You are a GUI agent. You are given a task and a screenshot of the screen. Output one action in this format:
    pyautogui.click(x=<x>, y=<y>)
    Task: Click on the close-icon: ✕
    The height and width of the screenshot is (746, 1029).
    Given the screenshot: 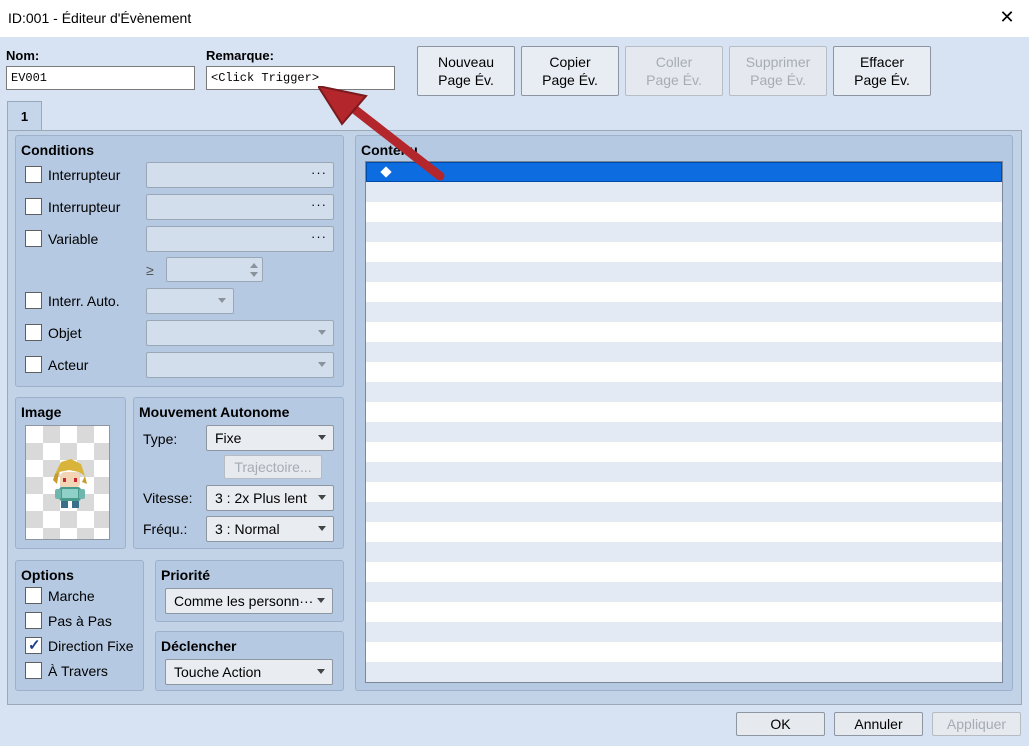 What is the action you would take?
    pyautogui.click(x=1007, y=17)
    